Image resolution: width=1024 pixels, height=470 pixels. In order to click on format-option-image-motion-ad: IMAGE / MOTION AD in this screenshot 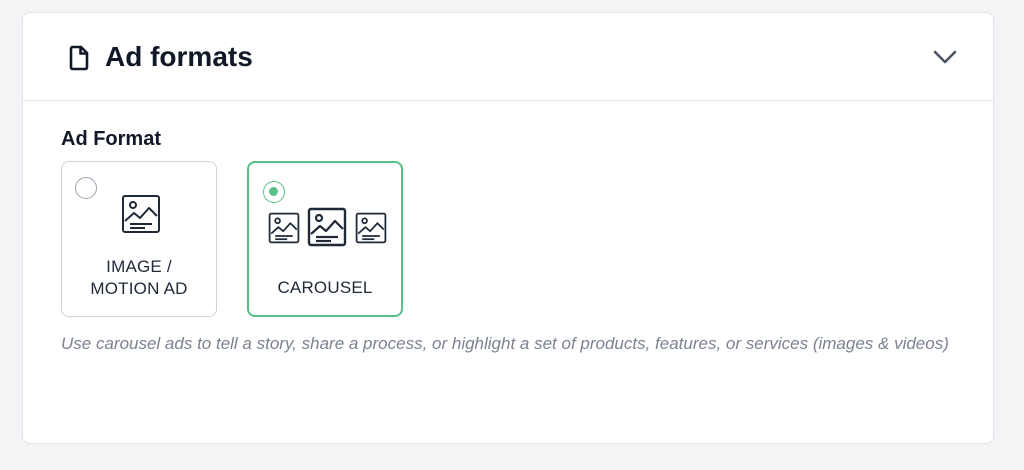, I will do `click(139, 239)`.